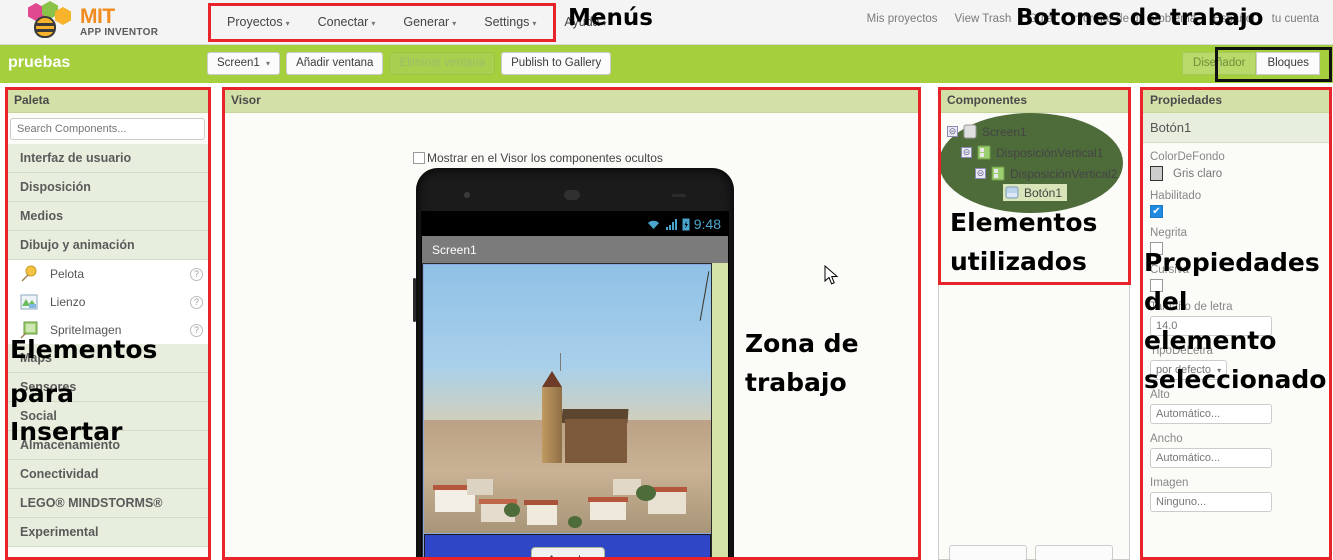 Image resolution: width=1333 pixels, height=560 pixels. Describe the element at coordinates (1211, 414) in the screenshot. I see `alto-input` at that location.